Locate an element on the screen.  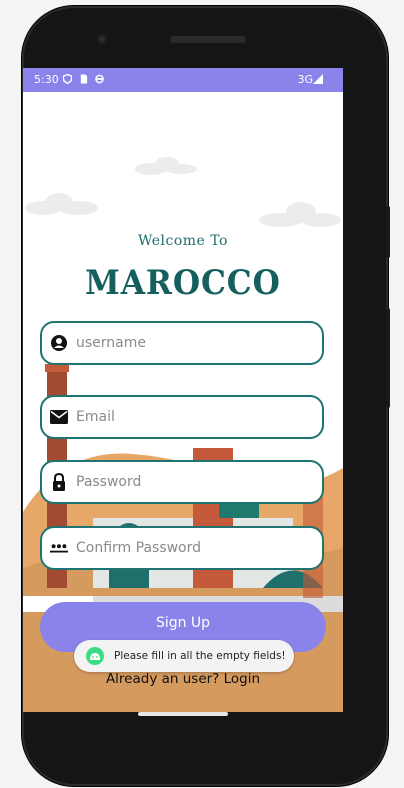
android-icon is located at coordinates (95, 656).